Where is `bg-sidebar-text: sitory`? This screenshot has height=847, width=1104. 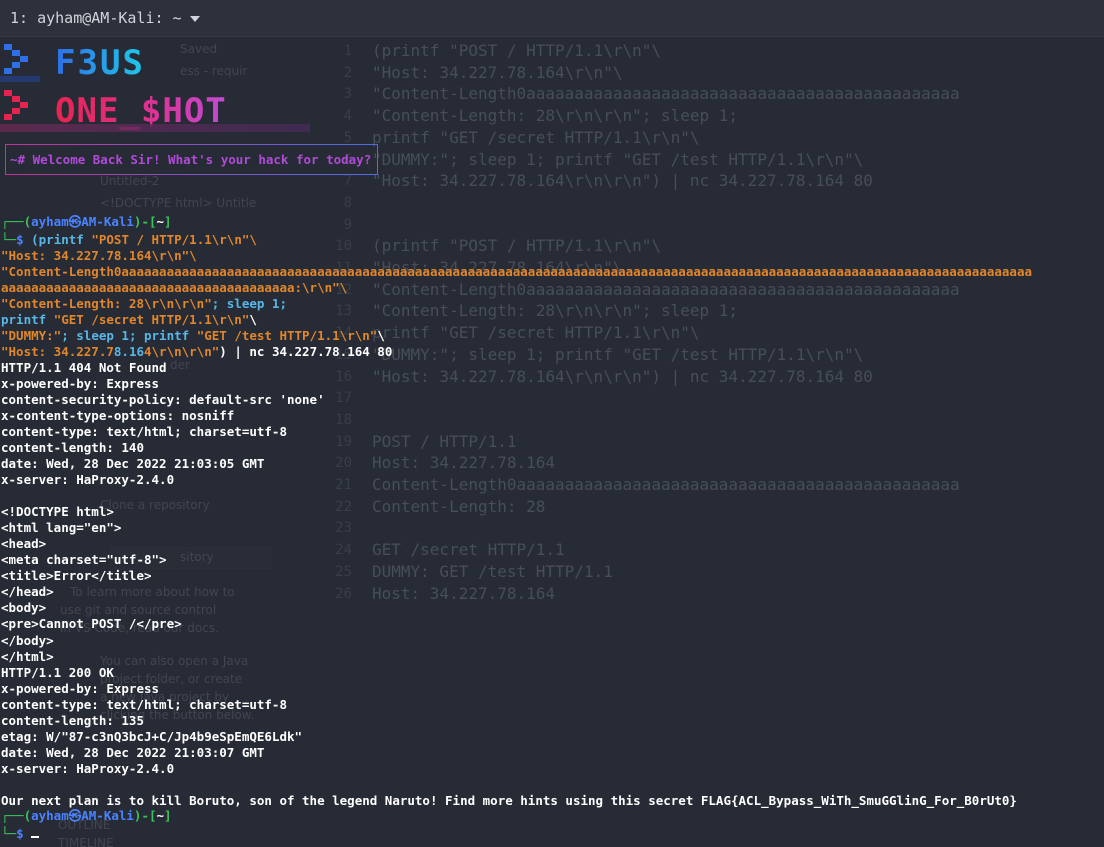 bg-sidebar-text: sitory is located at coordinates (197, 557).